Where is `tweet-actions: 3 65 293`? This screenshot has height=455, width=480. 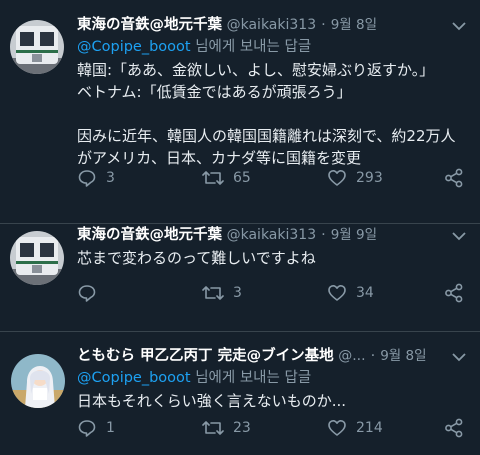
tweet-actions: 3 65 293 is located at coordinates (273, 178).